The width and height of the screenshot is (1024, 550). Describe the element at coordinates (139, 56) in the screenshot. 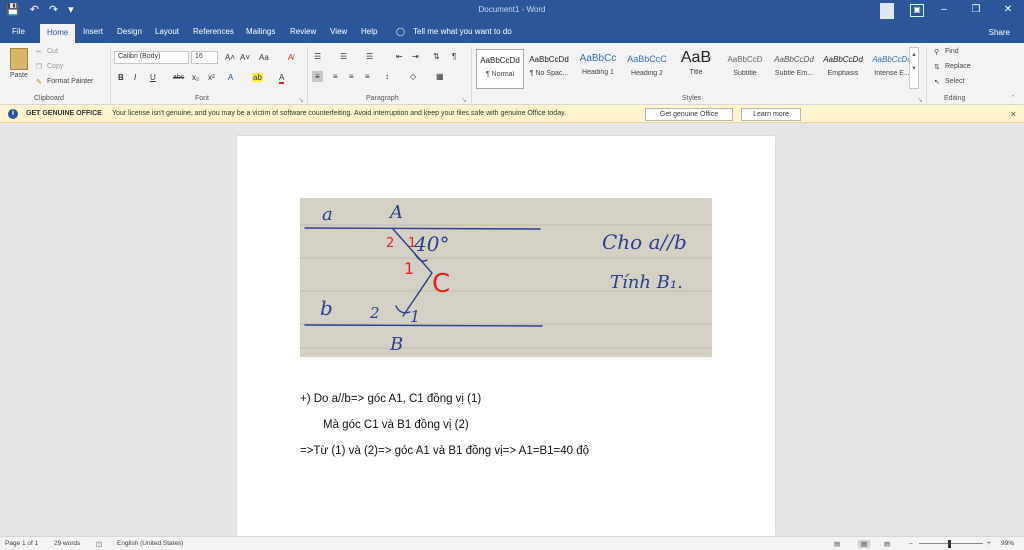

I see `font-name-value: Calibri (Body)` at that location.